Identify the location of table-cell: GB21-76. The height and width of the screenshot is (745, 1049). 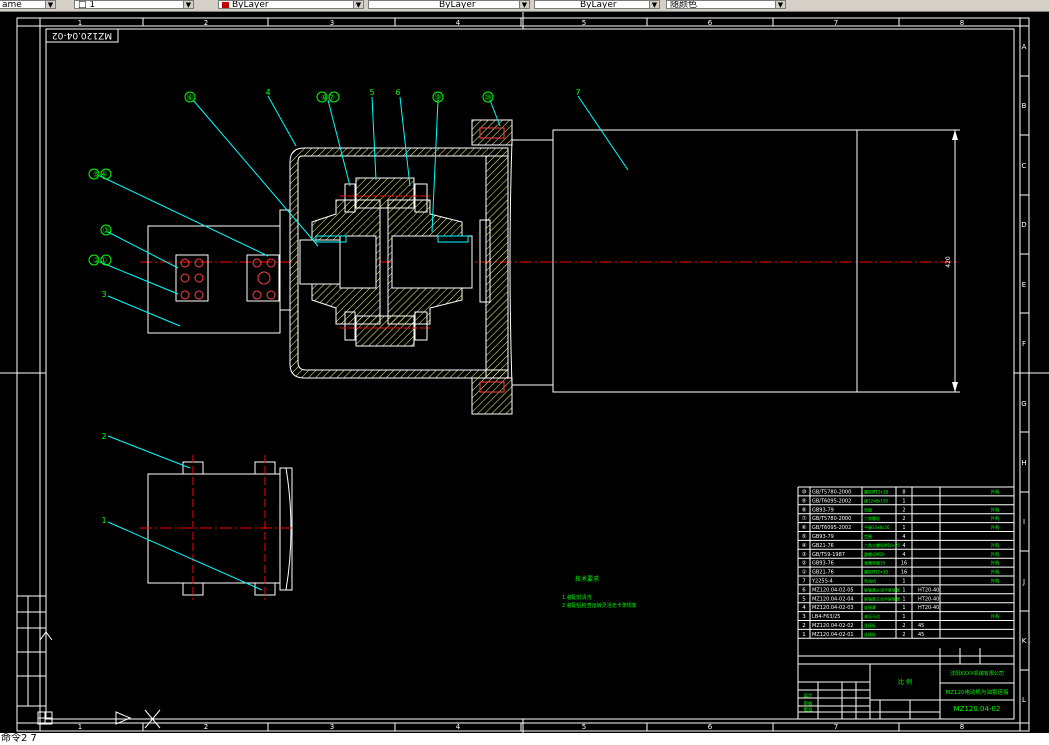
(823, 546).